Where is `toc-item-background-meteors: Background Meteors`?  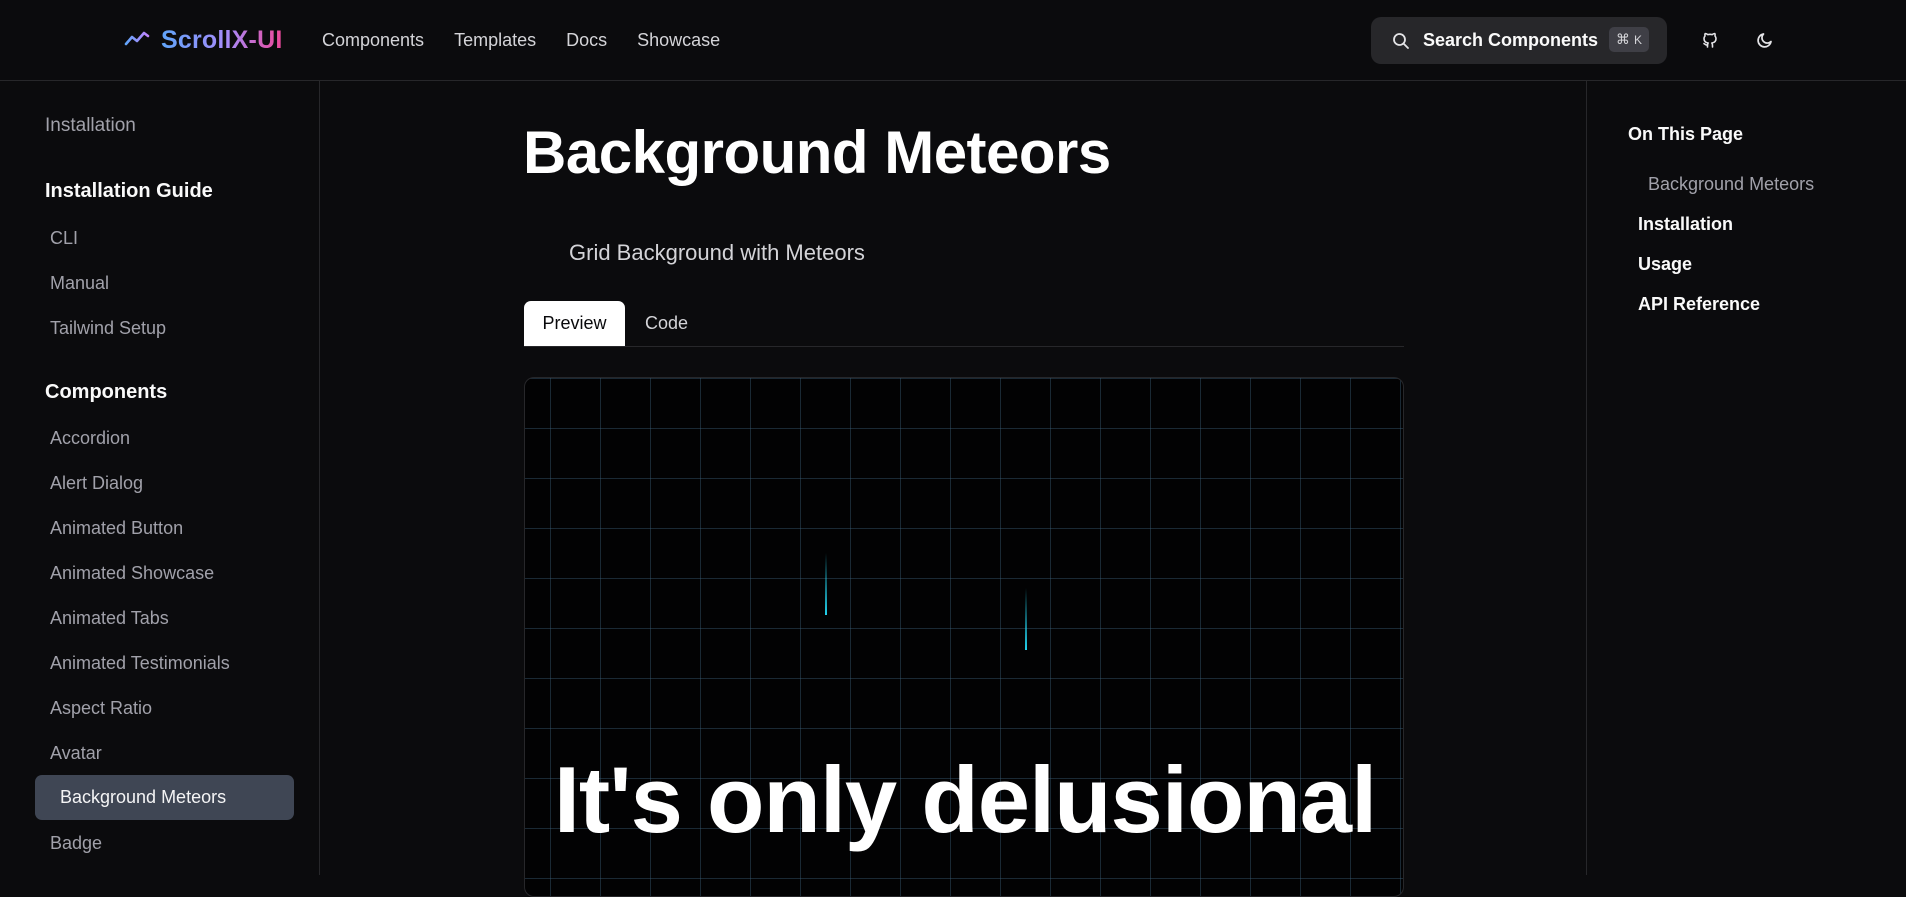
toc-item-background-meteors: Background Meteors is located at coordinates (1731, 184).